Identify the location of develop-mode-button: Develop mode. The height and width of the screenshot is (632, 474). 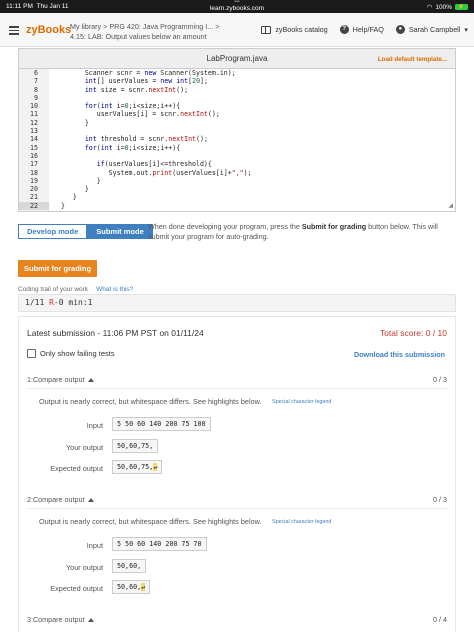
(53, 231).